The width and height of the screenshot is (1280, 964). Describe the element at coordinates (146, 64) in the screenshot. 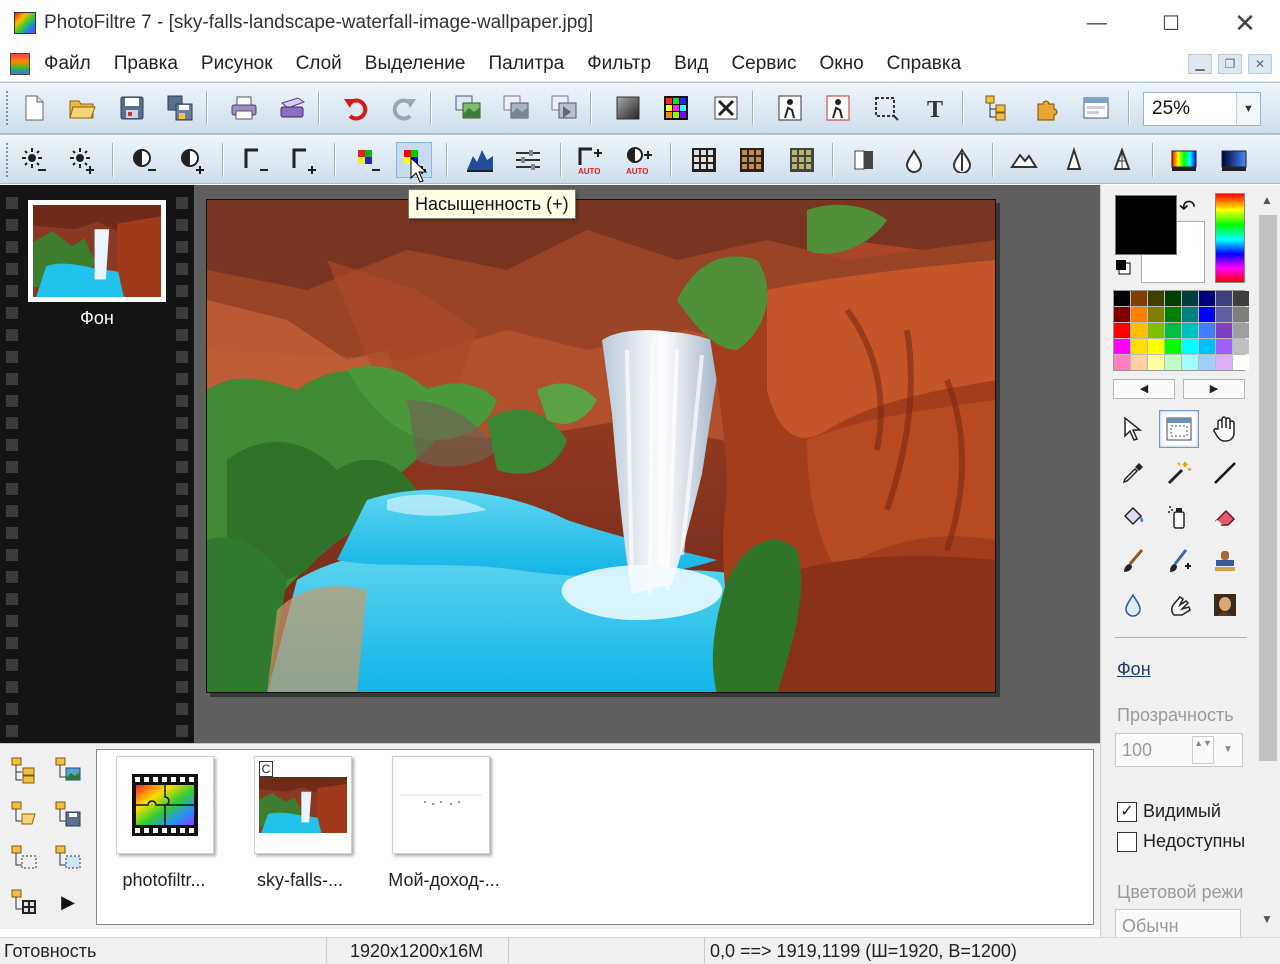

I see `menu-edit: Правка` at that location.